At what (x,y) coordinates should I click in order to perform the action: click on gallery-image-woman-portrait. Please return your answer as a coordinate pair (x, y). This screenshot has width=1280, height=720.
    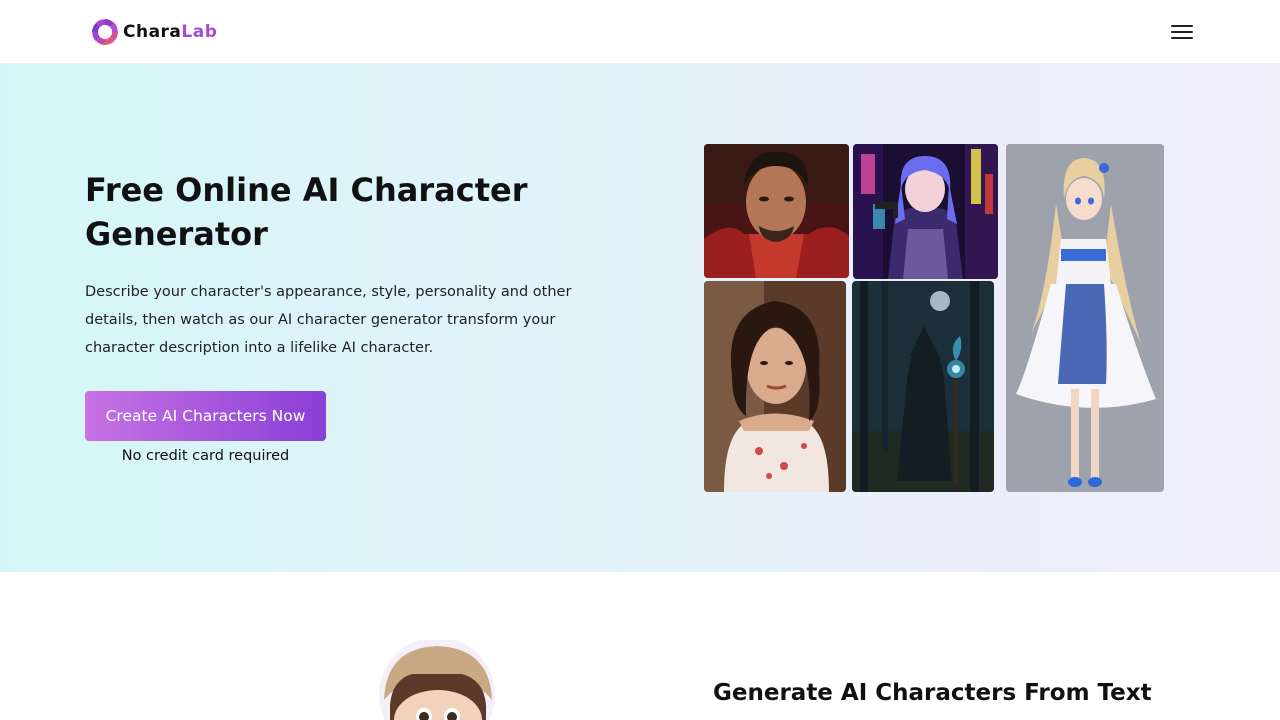
    Looking at the image, I should click on (775, 386).